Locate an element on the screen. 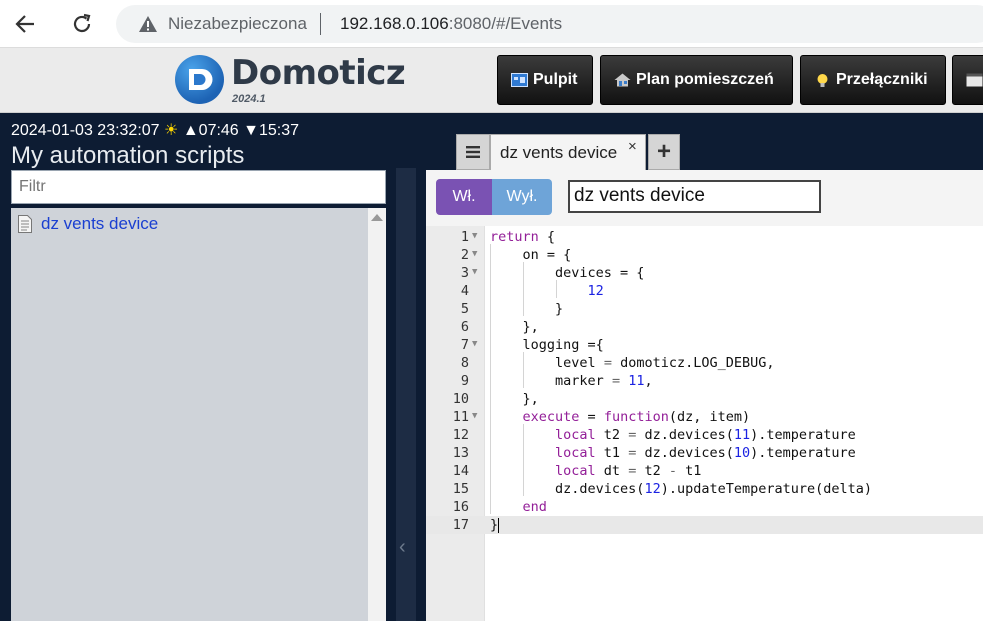  code-line: 14 local dt = t2 - t1 is located at coordinates (704, 471).